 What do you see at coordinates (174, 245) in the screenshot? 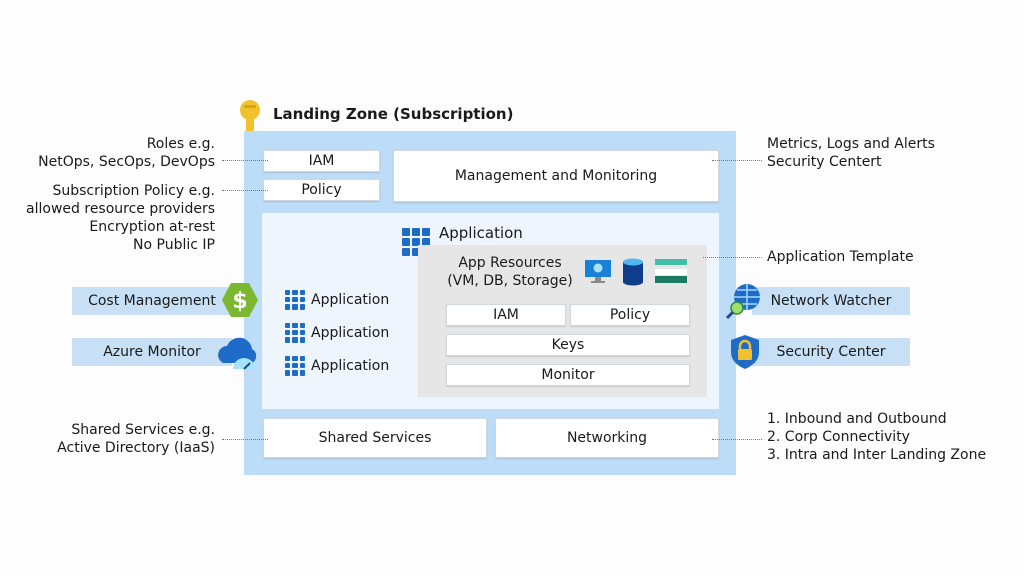
I see `annotation-line: No Public IP` at bounding box center [174, 245].